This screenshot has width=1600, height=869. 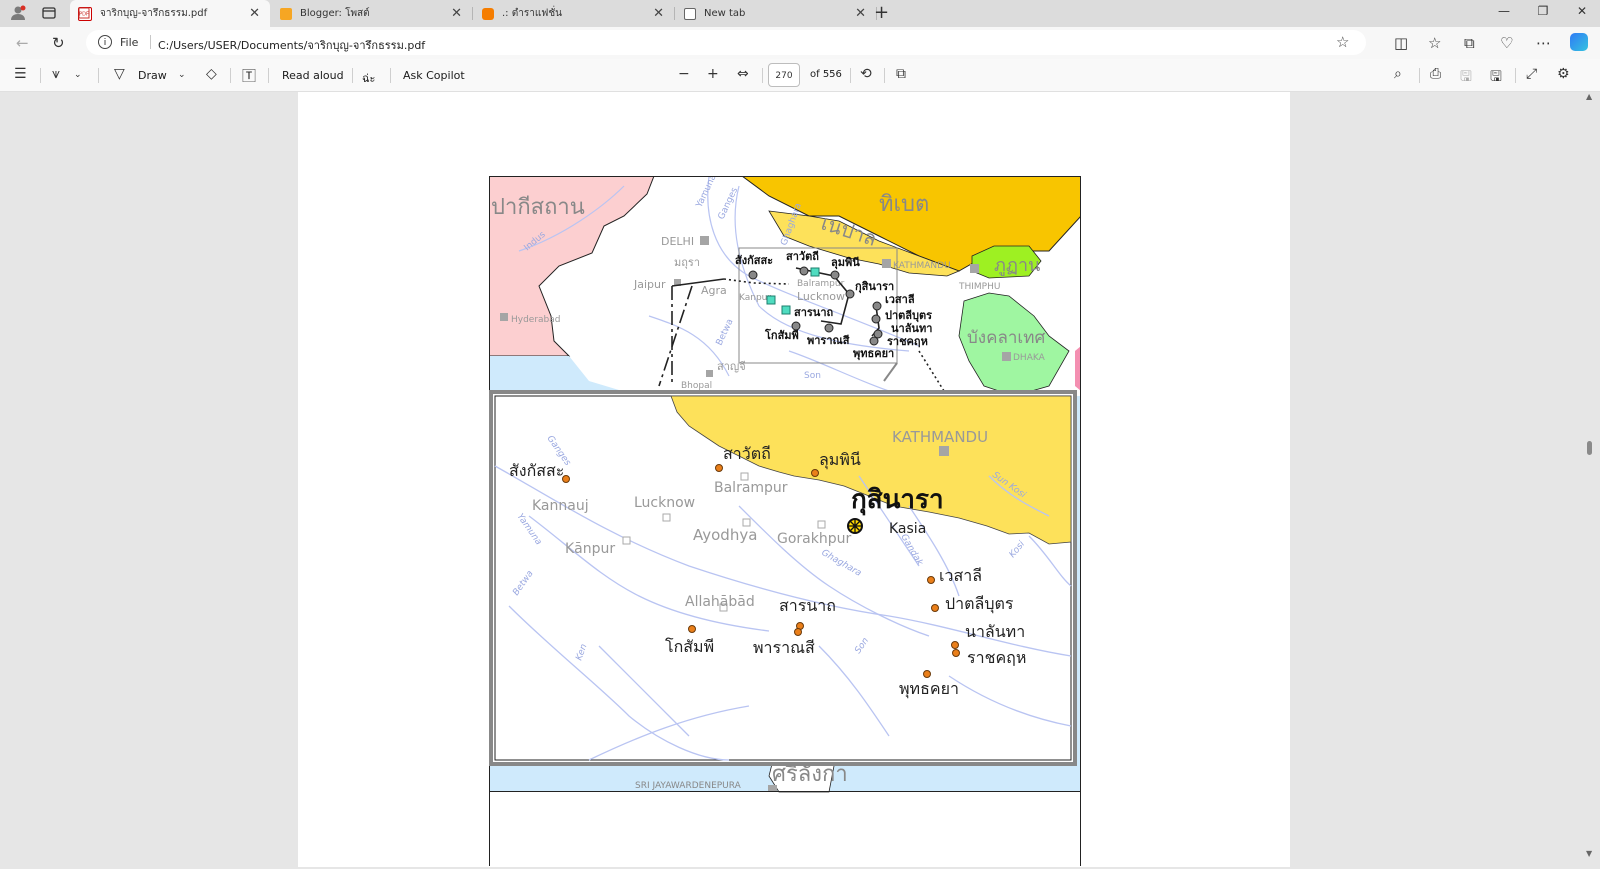 I want to click on river-label-son: Son, so click(x=812, y=376).